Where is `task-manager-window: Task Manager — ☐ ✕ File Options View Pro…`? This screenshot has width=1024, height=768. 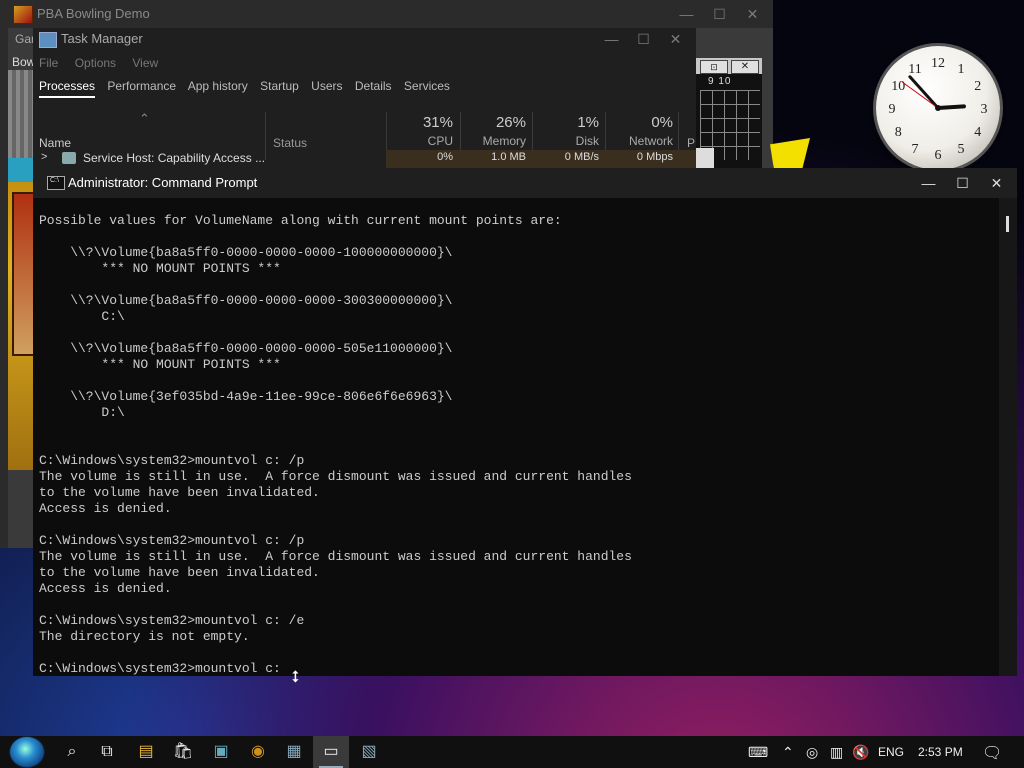
task-manager-window: Task Manager — ☐ ✕ File Options View Pro… is located at coordinates (373, 98).